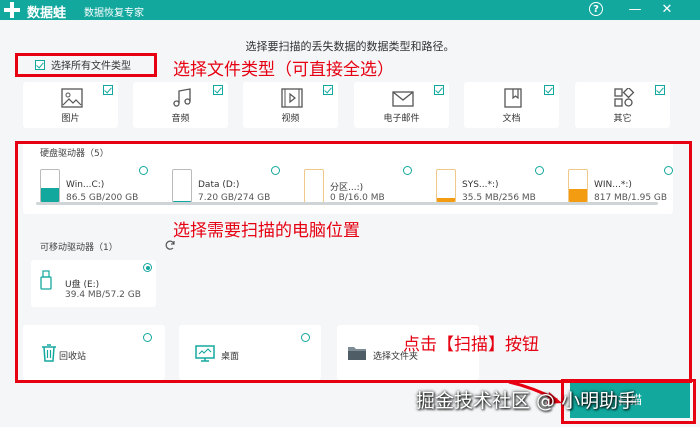  What do you see at coordinates (350, 10) in the screenshot?
I see `title-bar: 数据蛙 数据恢复专家 ? — ✕` at bounding box center [350, 10].